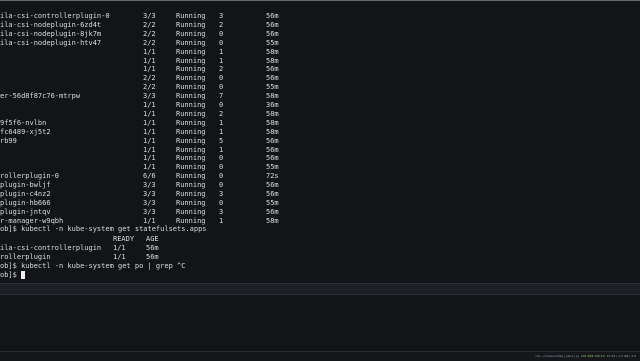 This screenshot has height=361, width=640. I want to click on pod-name: ila-csi-nodeplugin-8jk7m, so click(51, 33).